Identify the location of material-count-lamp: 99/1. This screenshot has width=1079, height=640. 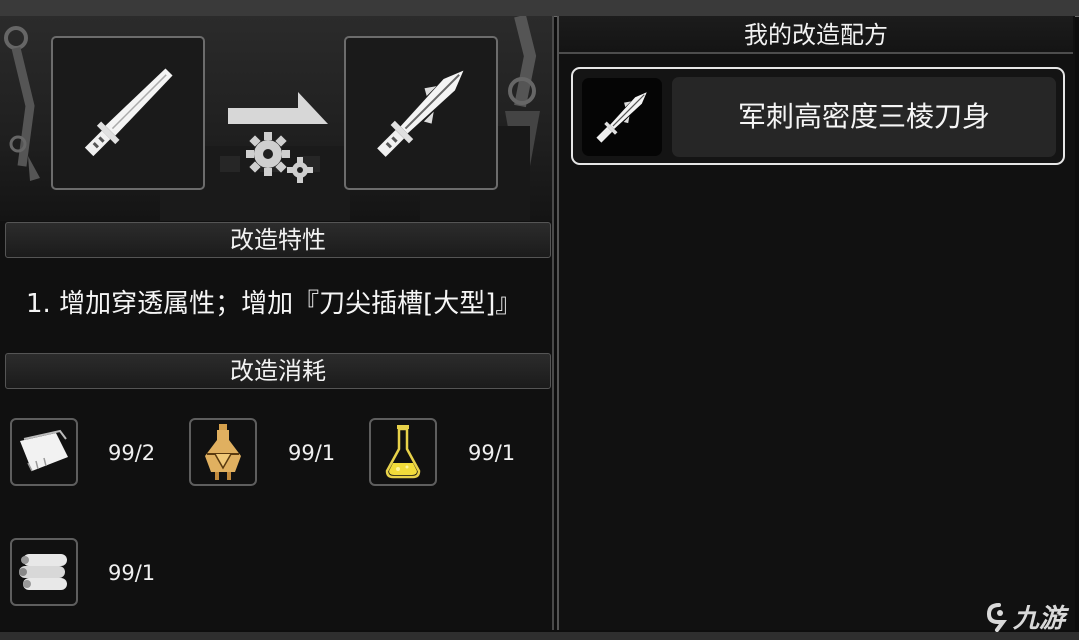
(312, 453).